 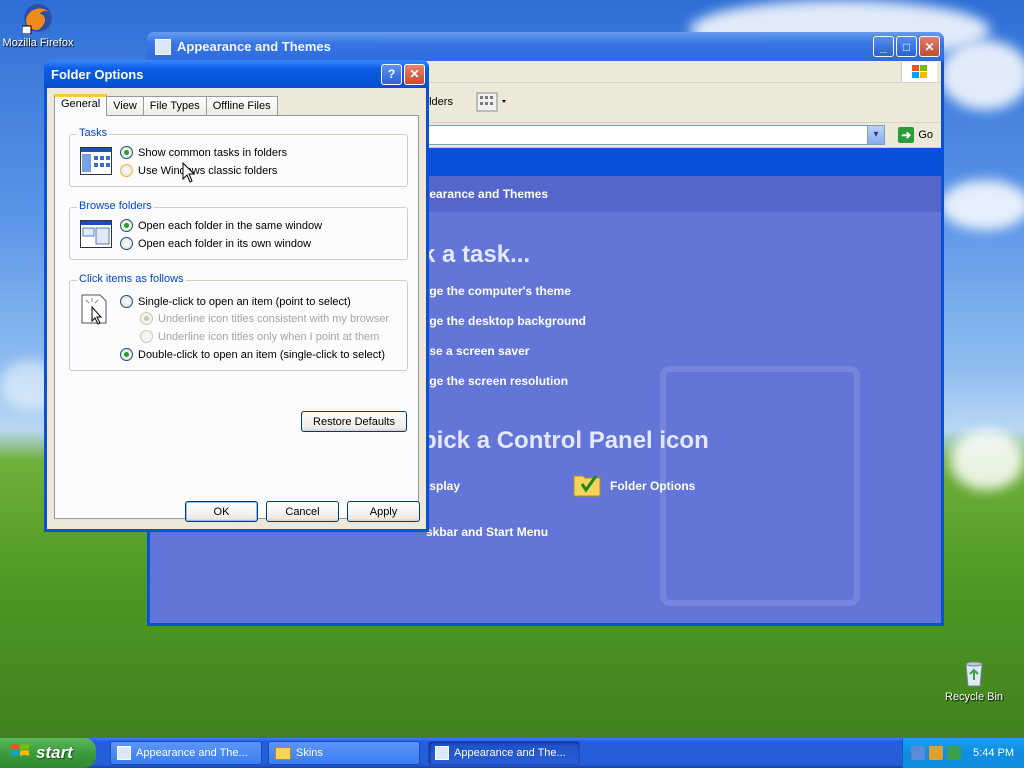 I want to click on tab-general: General, so click(x=81, y=105).